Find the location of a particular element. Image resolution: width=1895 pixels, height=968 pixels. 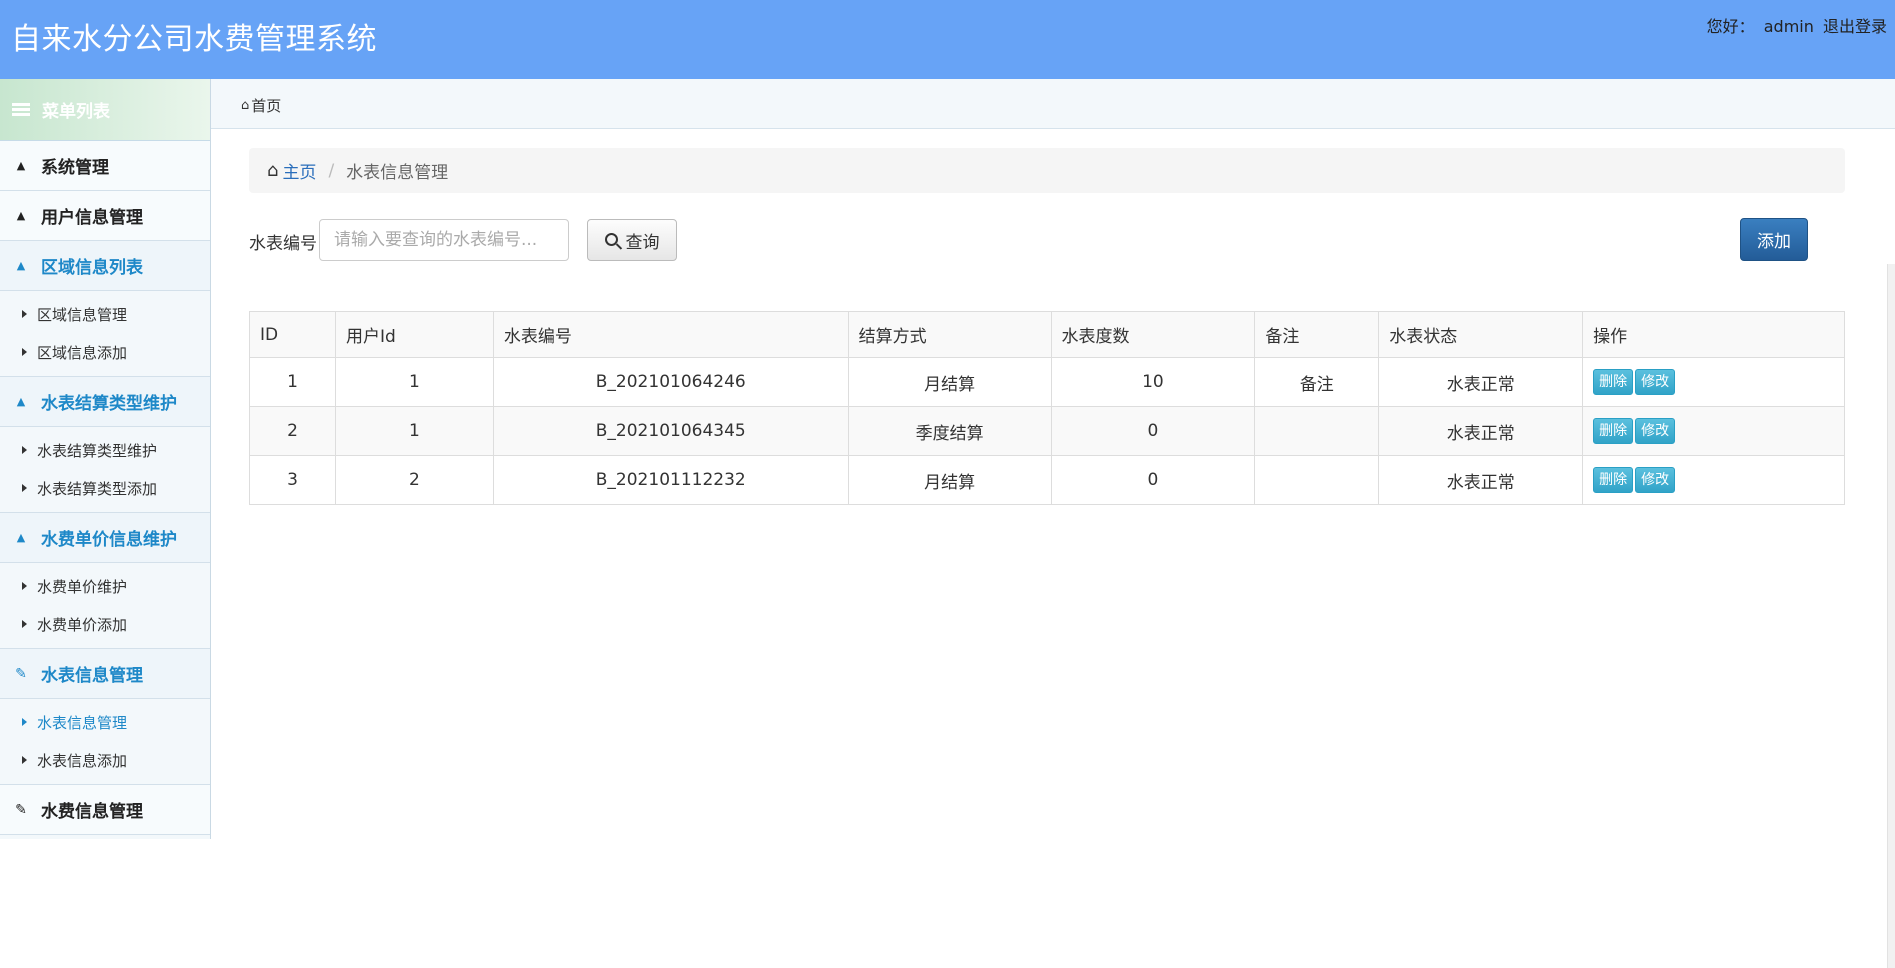

sidebar-item: 水表结算类型添加 is located at coordinates (105, 488).